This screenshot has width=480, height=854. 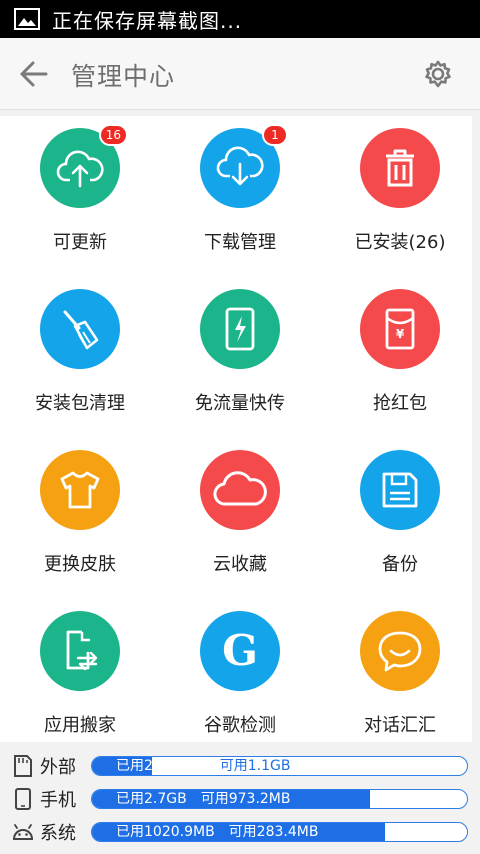 I want to click on tile-red-envelope: ¥ 抢红包, so click(x=396, y=357).